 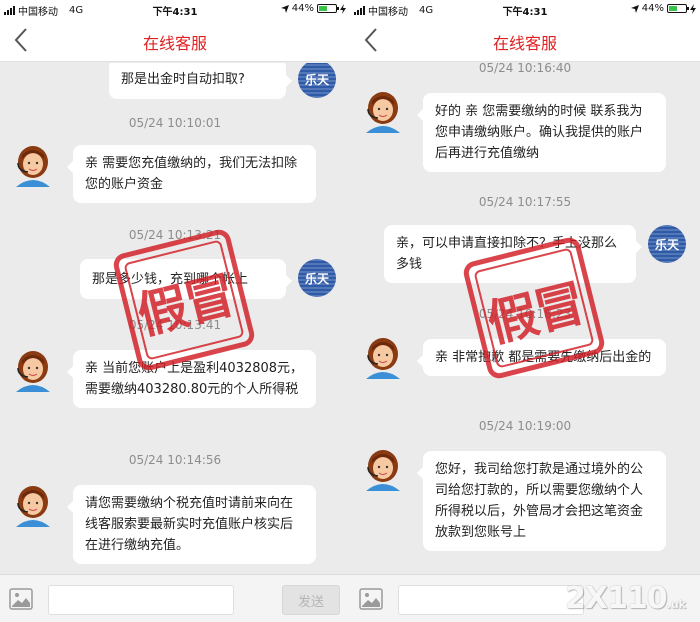 I want to click on agent-message: 亲 非常抱歉 都是需要先缴纳后出金的, so click(x=541, y=357).